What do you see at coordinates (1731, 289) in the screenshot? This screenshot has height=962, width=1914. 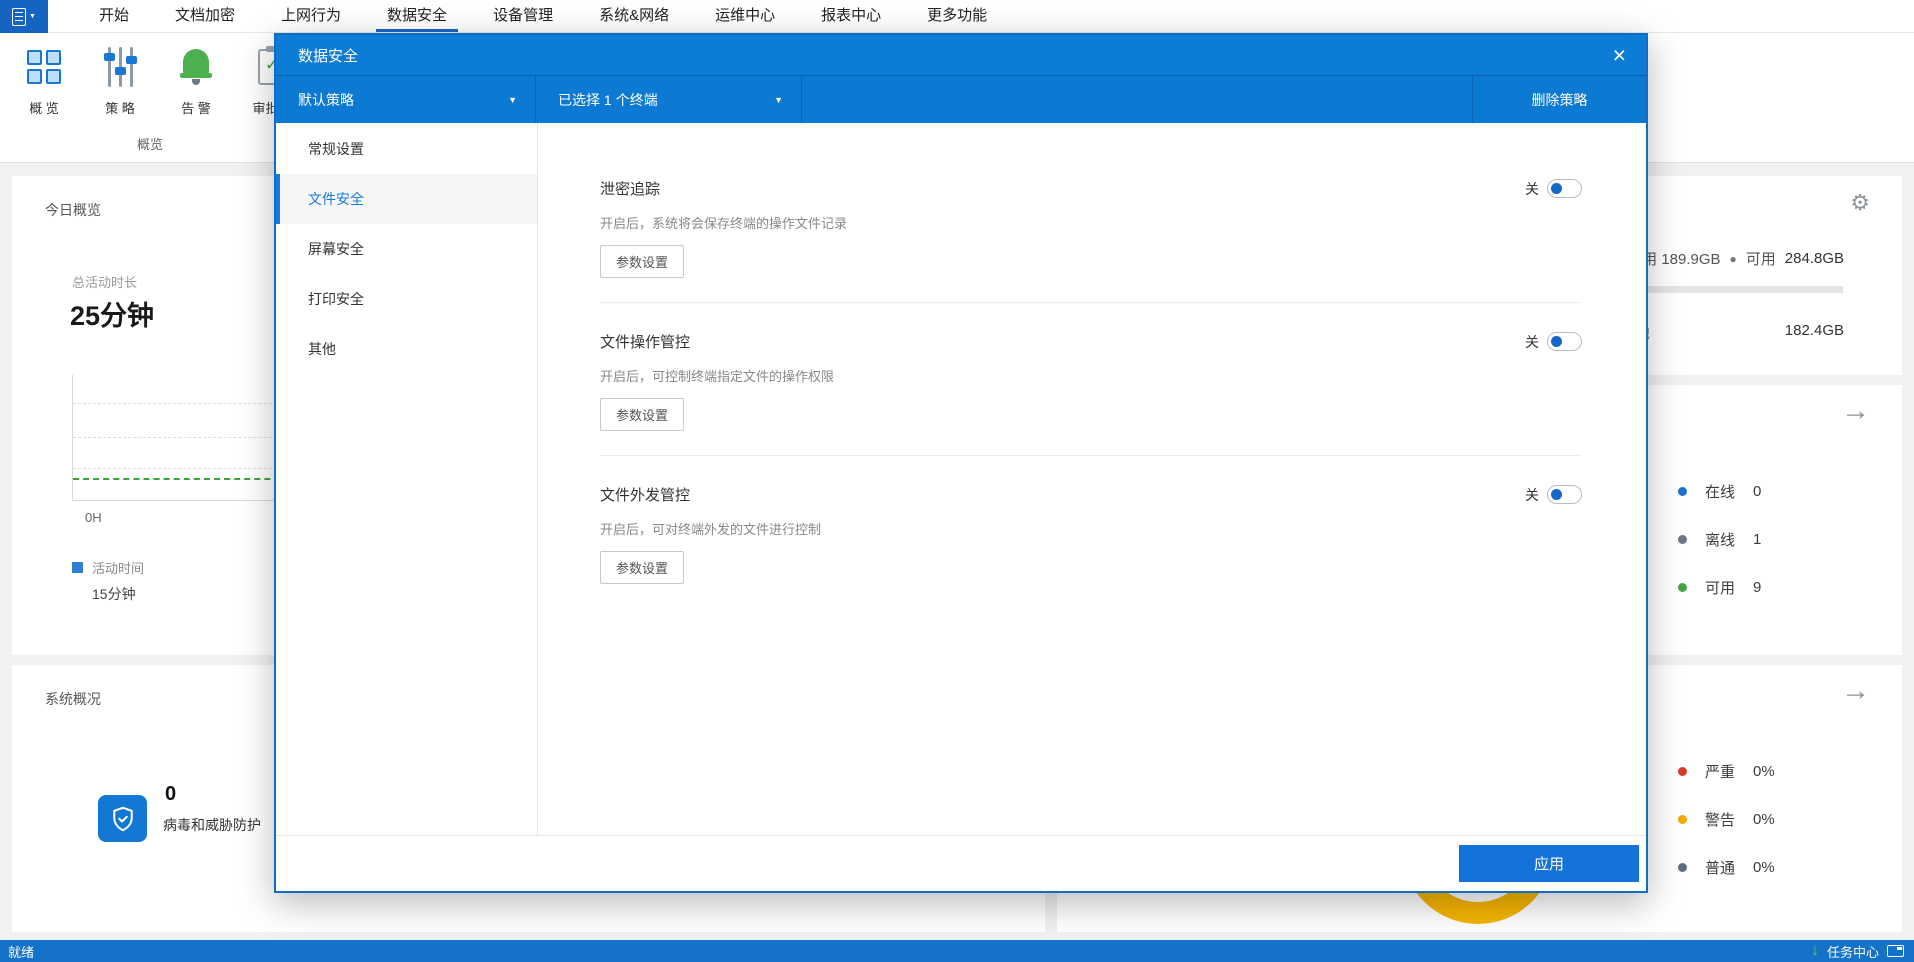 I see `disk-progress-bar` at bounding box center [1731, 289].